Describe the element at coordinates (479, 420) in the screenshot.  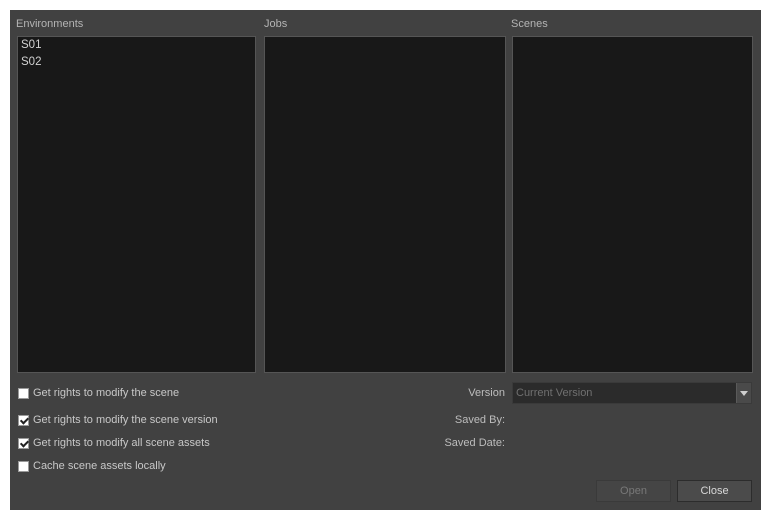
I see `saved-by-label: Saved By:` at that location.